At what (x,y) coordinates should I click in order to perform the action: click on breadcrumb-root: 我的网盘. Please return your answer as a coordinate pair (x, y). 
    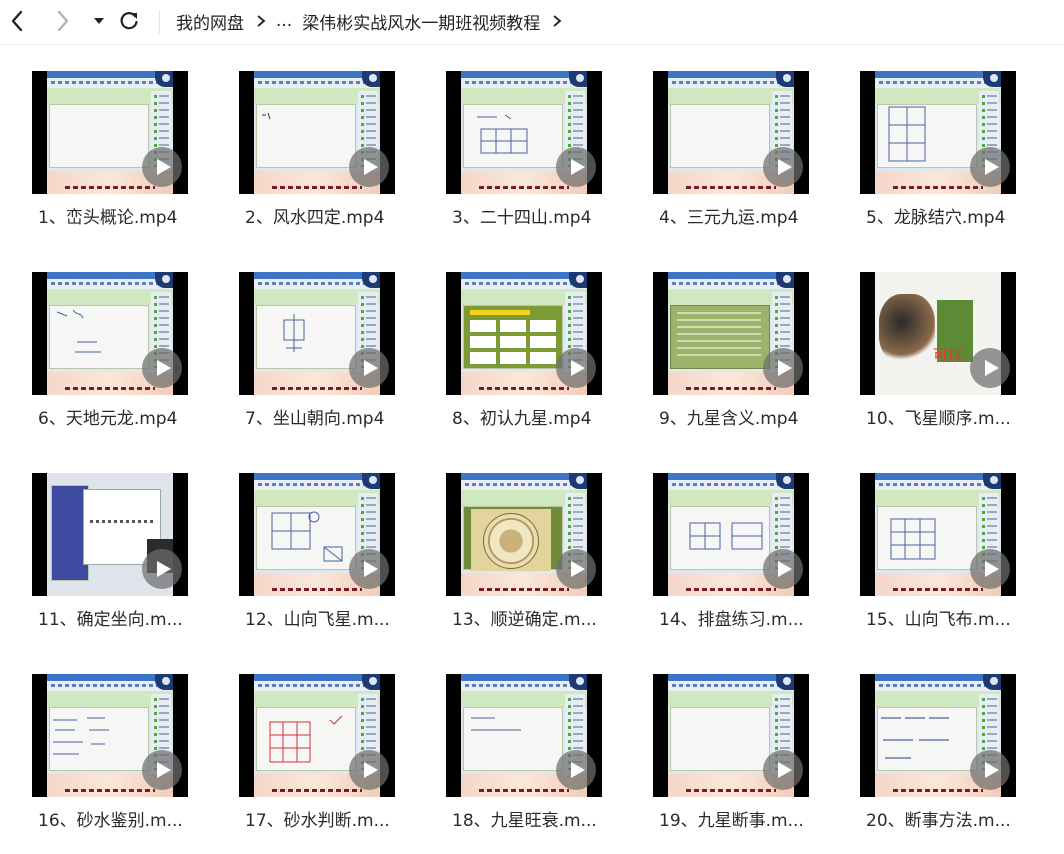
    Looking at the image, I should click on (210, 21).